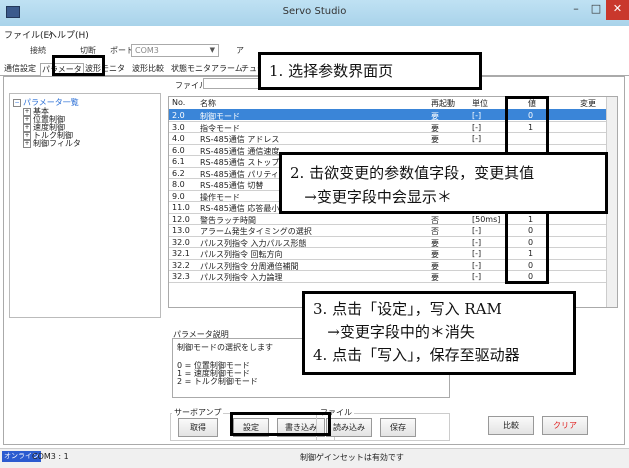 The height and width of the screenshot is (468, 629). Describe the element at coordinates (352, 457) in the screenshot. I see `gain-status: 制御ゲインセットは有効です` at that location.